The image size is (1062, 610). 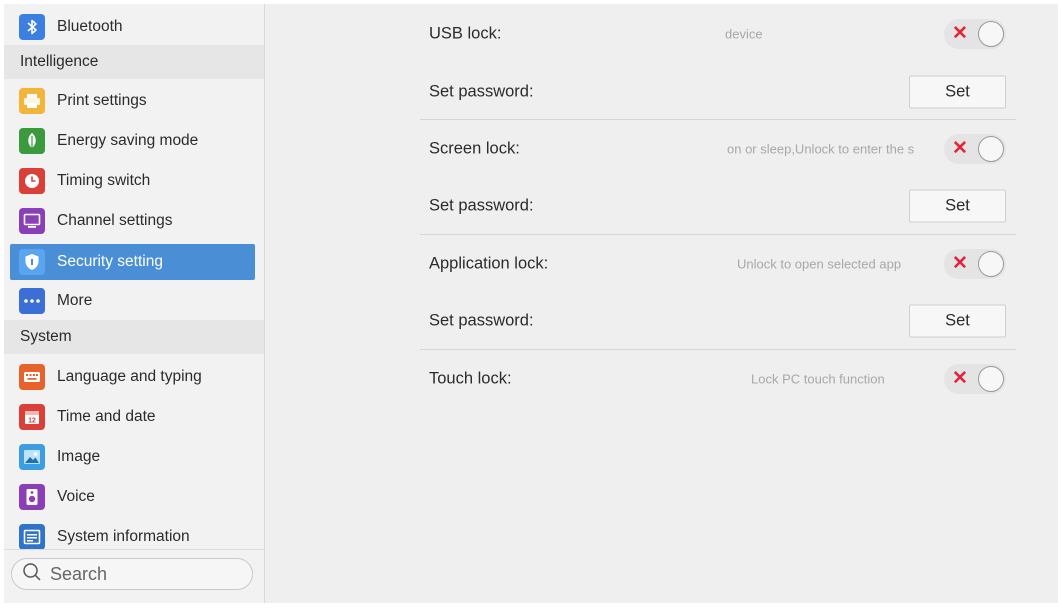 I want to click on svg-text: 12, so click(x=32, y=421).